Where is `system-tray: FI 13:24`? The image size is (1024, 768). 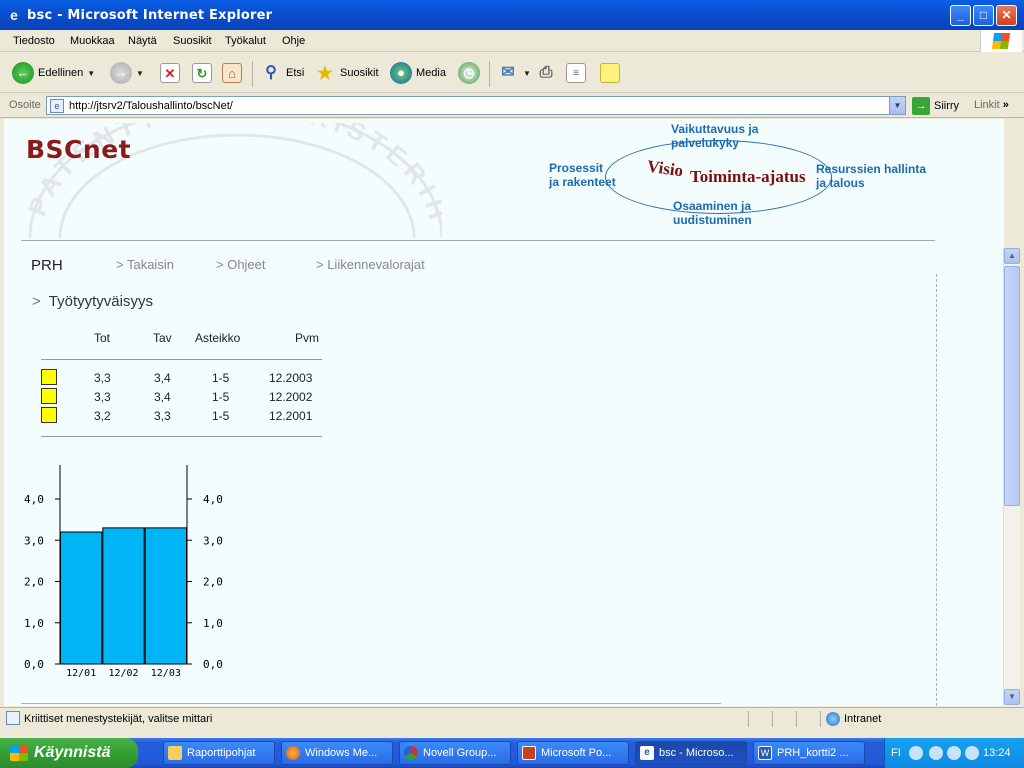 system-tray: FI 13:24 is located at coordinates (954, 753).